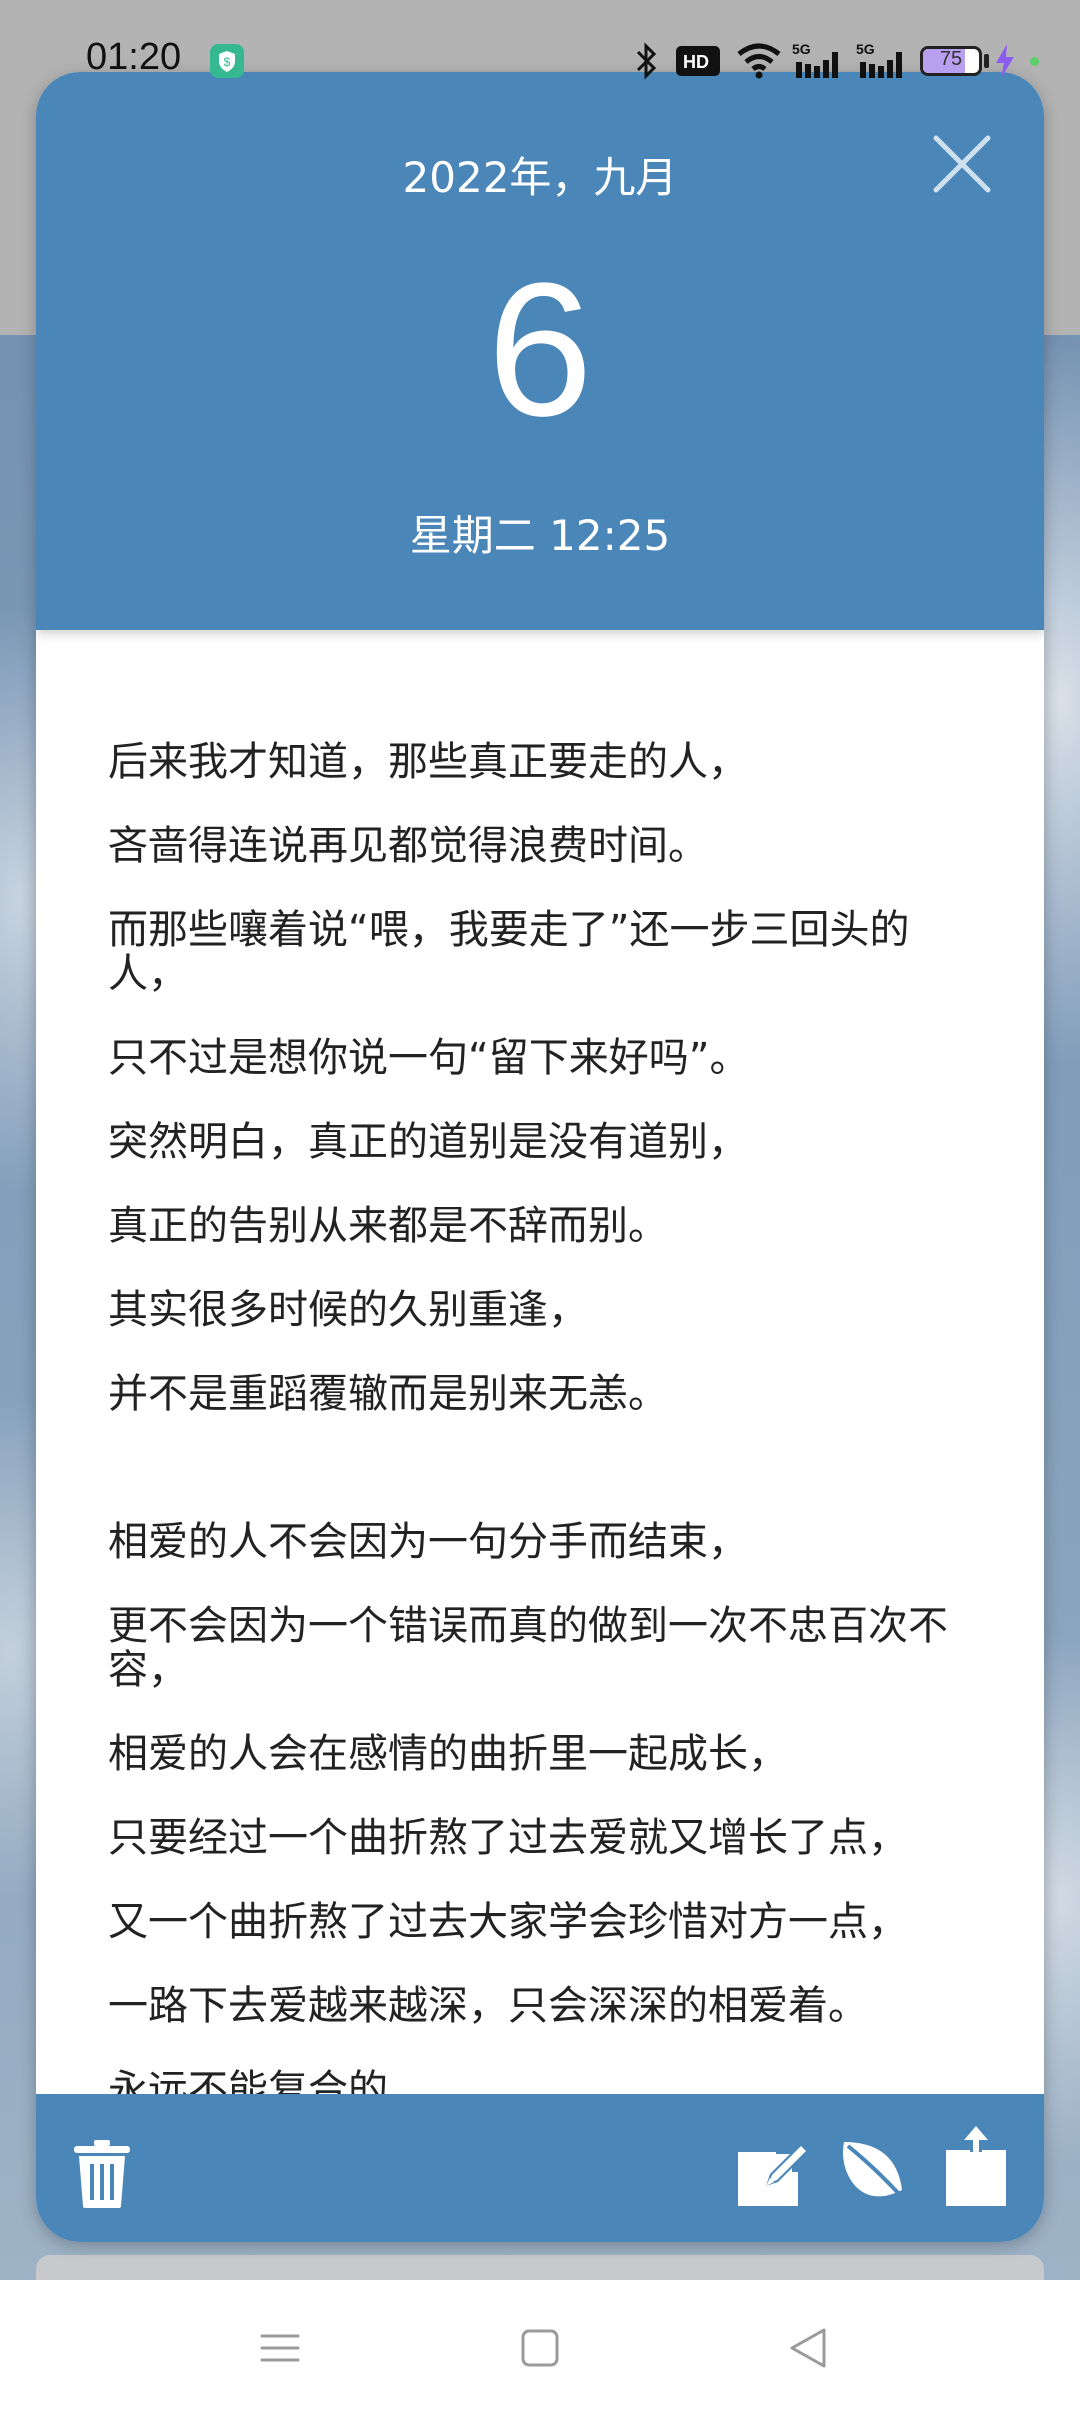  What do you see at coordinates (428, 1542) in the screenshot?
I see `text-line: 相爱的人不会因为一句分手而结束，` at bounding box center [428, 1542].